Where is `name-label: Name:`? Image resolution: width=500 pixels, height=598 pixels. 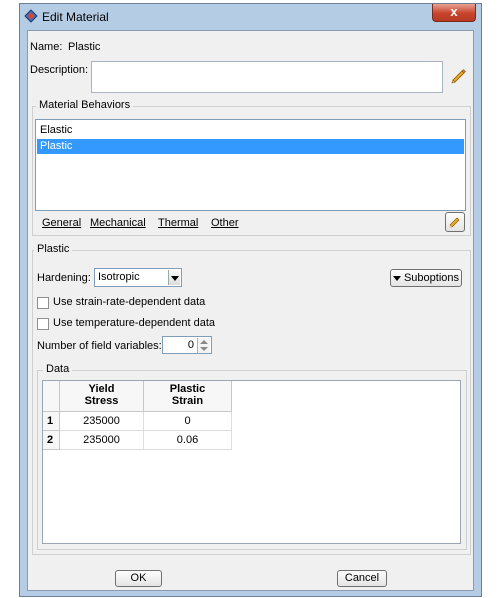
name-label: Name: is located at coordinates (46, 47).